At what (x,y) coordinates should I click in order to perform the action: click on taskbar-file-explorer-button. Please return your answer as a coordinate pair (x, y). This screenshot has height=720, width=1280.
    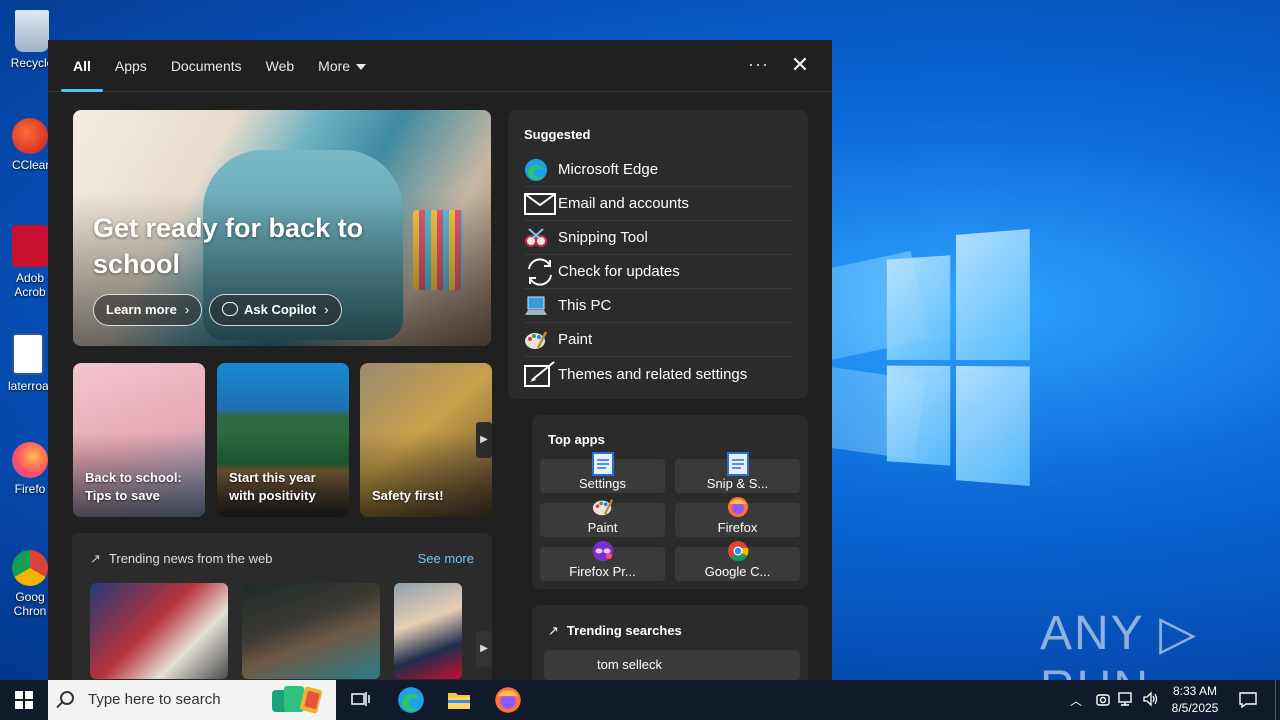
    Looking at the image, I should click on (459, 700).